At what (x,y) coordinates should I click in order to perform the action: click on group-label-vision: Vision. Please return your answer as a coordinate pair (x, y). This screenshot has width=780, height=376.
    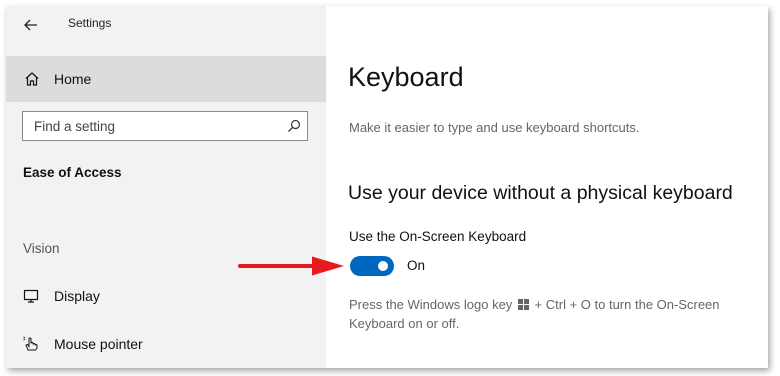
    Looking at the image, I should click on (41, 248).